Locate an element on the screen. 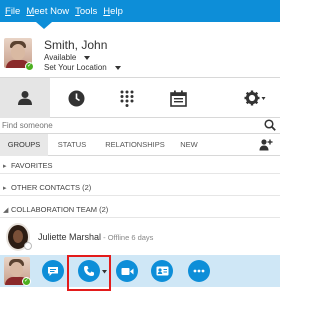  group-label: FAVORITES is located at coordinates (32, 165).